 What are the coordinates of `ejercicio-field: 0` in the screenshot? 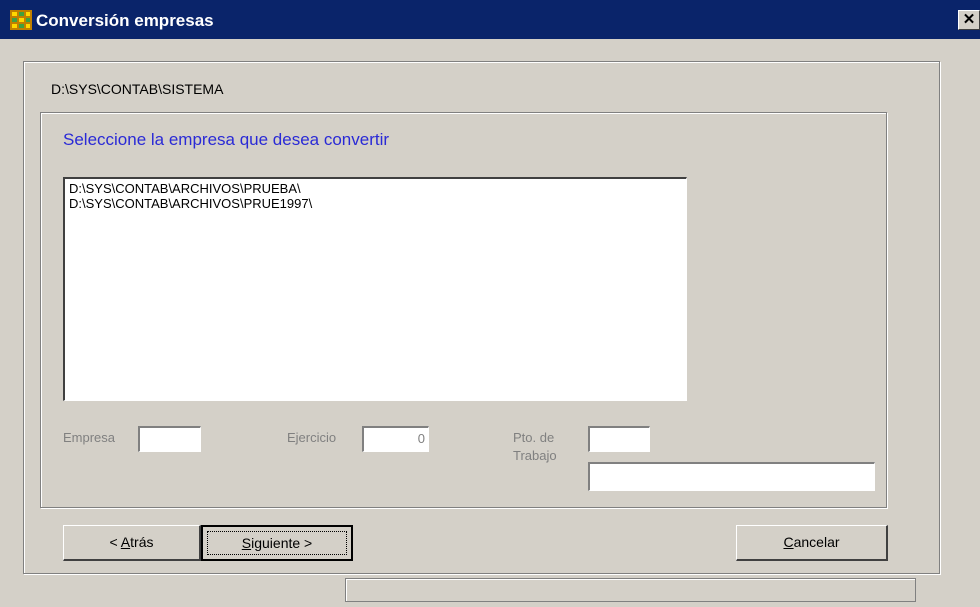 It's located at (395, 439).